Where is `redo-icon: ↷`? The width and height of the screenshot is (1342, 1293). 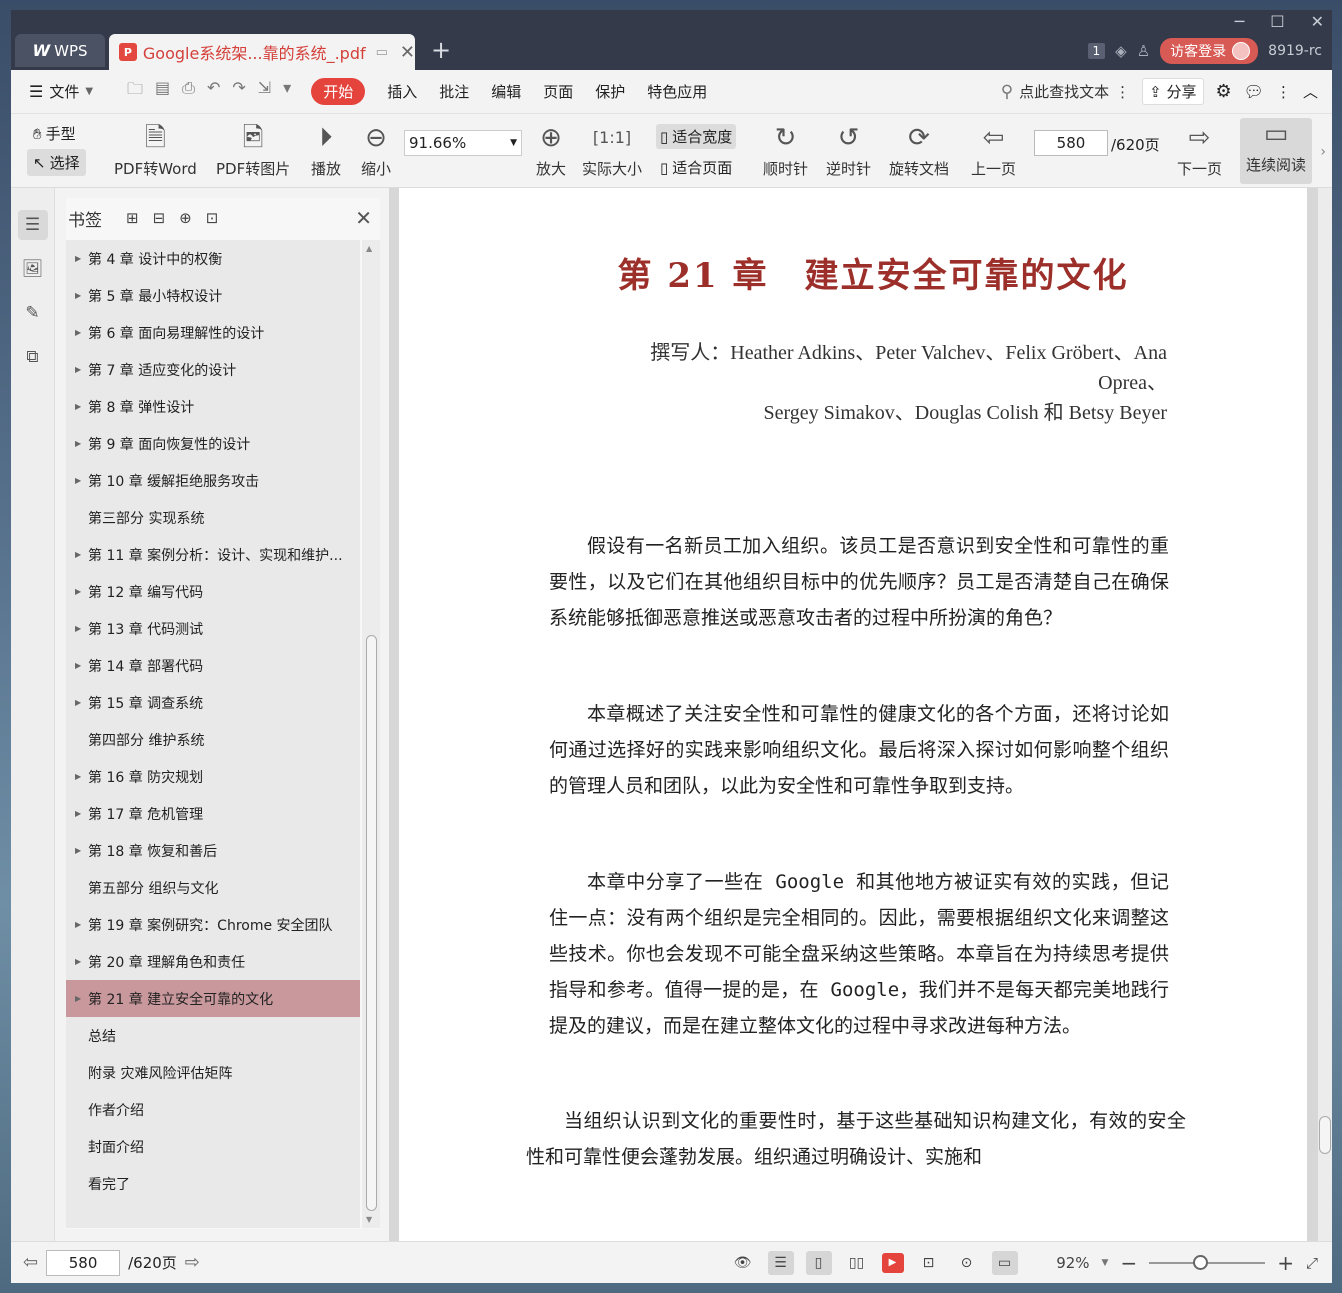
redo-icon: ↷ is located at coordinates (238, 91).